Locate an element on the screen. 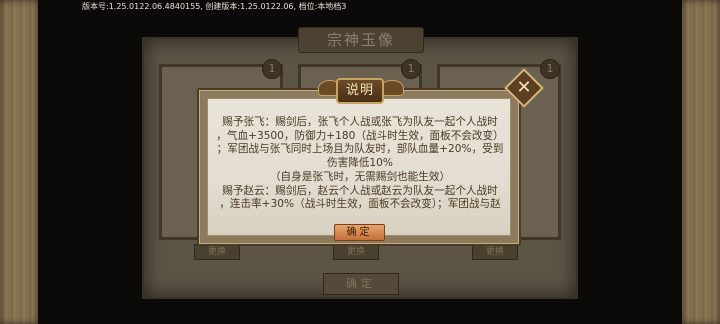  content-line-3: ；军团战与张飞同时上场且为队友时，部队血量+20%，受到 is located at coordinates (360, 149).